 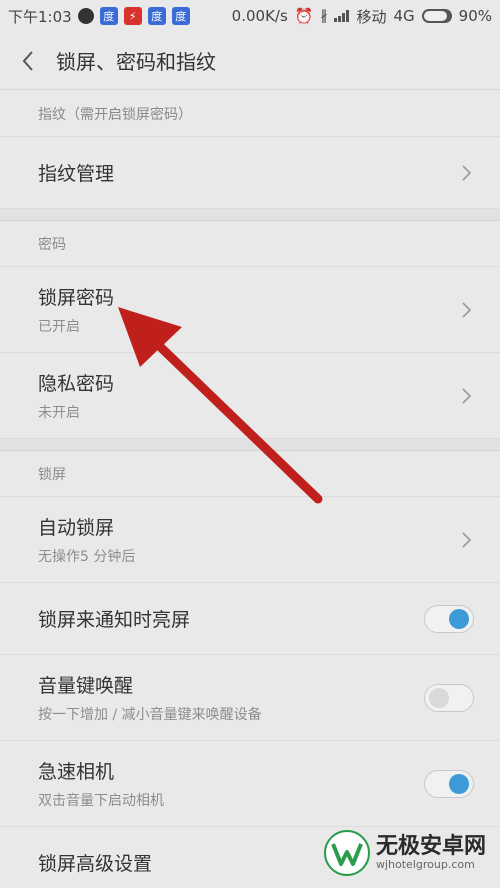 I want to click on auto-lock-label: 自动锁屏, so click(x=76, y=528).